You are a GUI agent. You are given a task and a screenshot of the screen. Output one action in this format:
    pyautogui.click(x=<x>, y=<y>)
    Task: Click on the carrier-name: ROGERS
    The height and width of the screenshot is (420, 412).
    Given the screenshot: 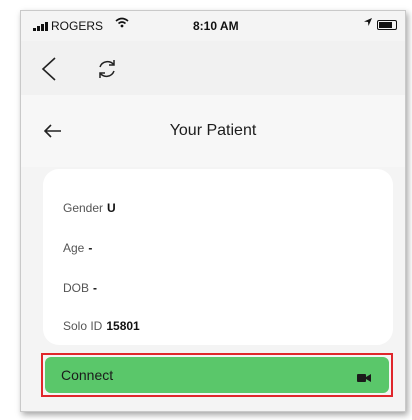 What is the action you would take?
    pyautogui.click(x=77, y=26)
    